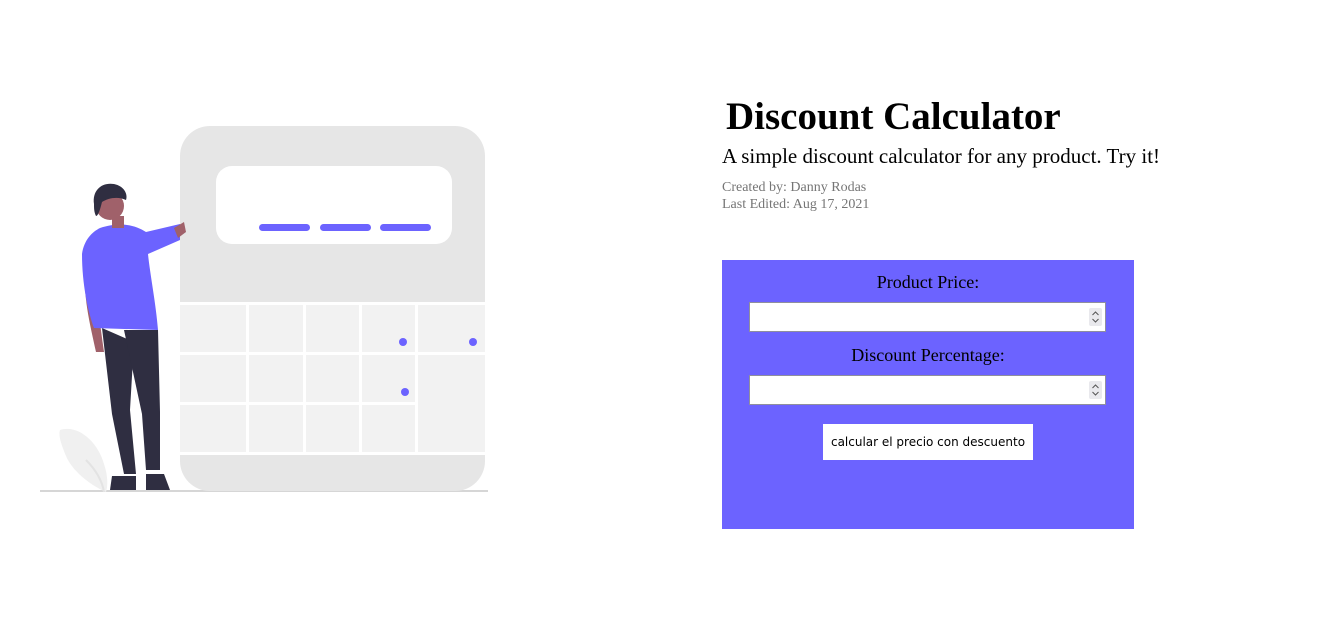 This screenshot has height=621, width=1329. Describe the element at coordinates (334, 205) in the screenshot. I see `calculator-display` at that location.